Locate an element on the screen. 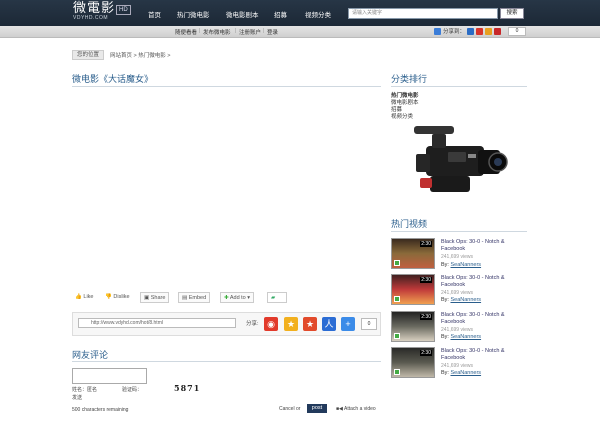 The height and width of the screenshot is (436, 600). cancel-link: Cancel or is located at coordinates (289, 409).